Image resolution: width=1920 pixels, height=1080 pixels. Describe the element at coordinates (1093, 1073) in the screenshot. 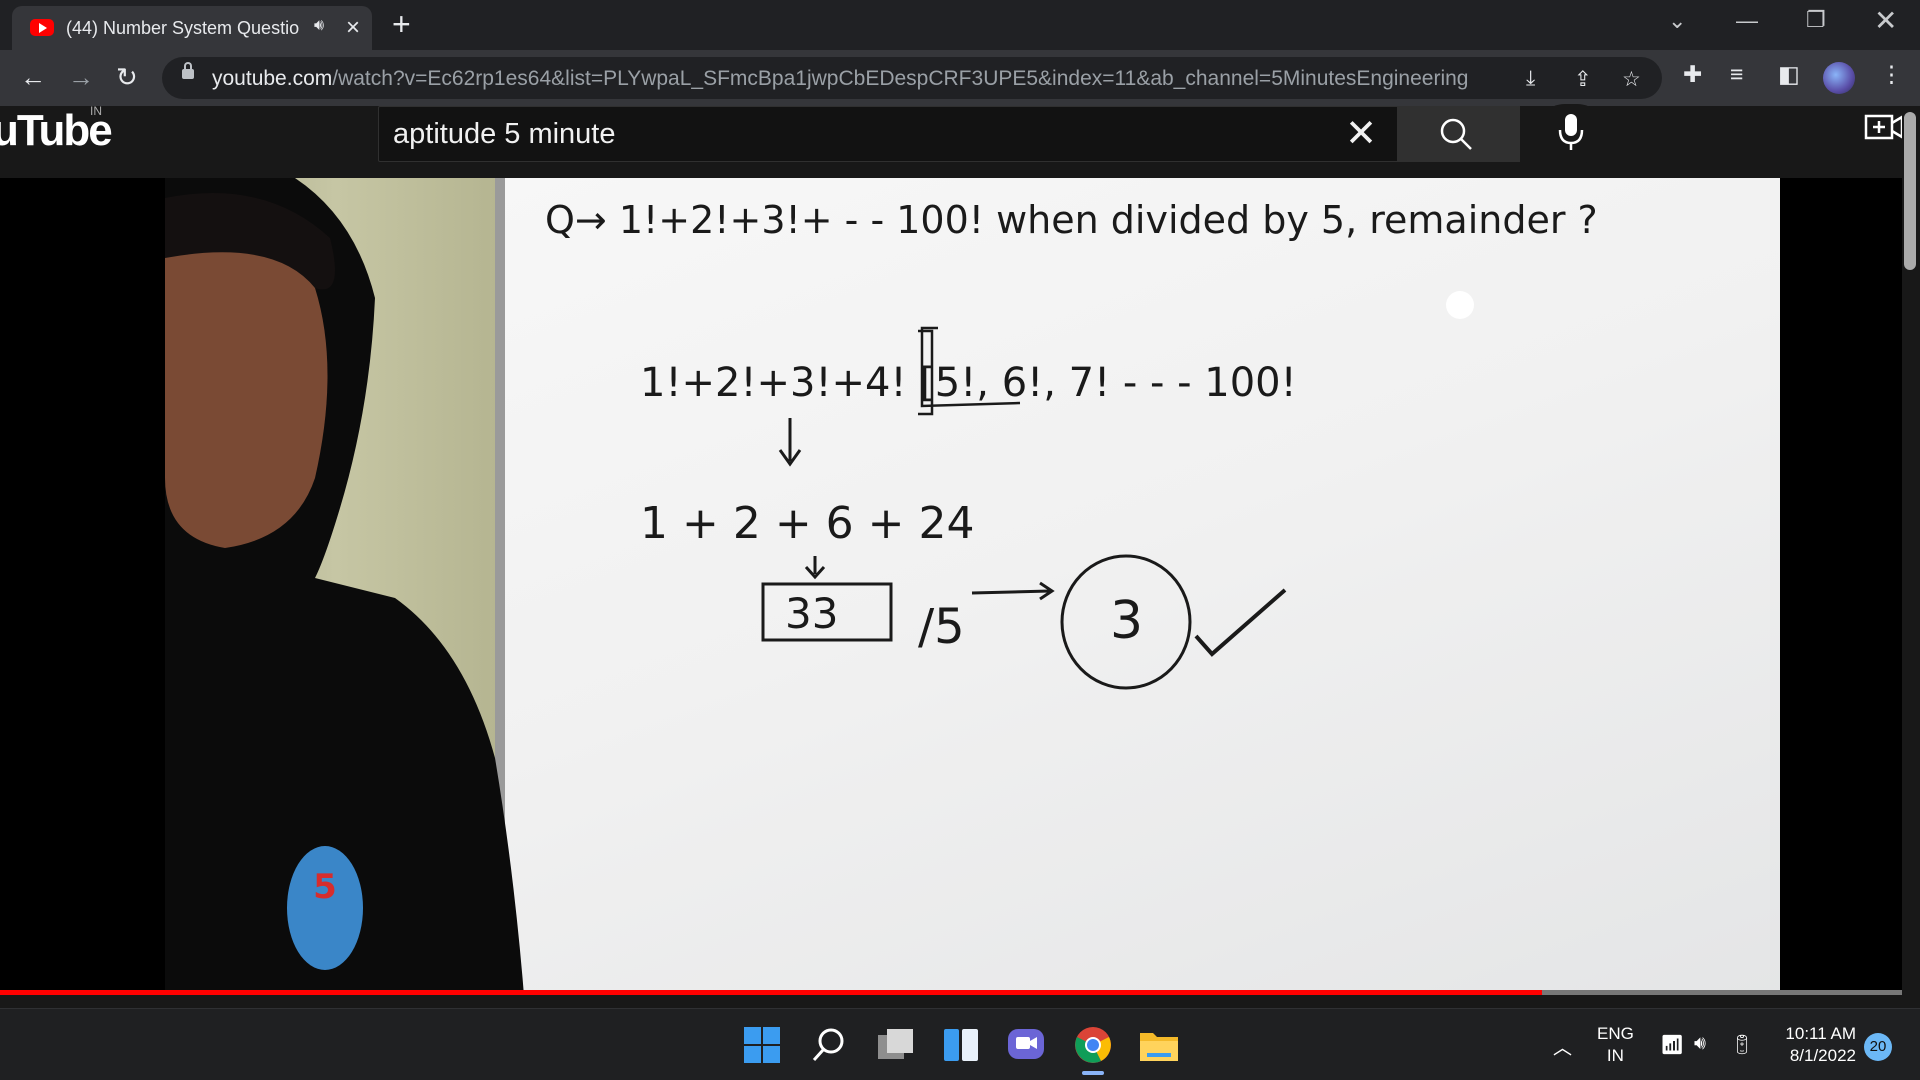

I see `active-app-indicator` at that location.